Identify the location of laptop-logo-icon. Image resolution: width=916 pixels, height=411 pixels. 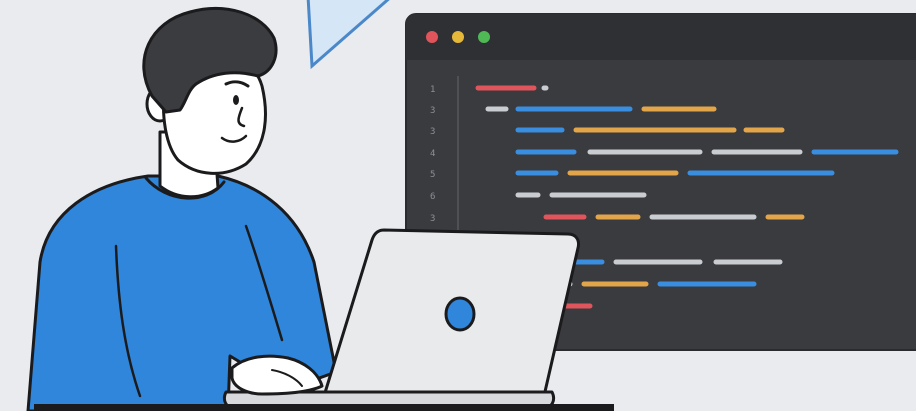
(460, 314).